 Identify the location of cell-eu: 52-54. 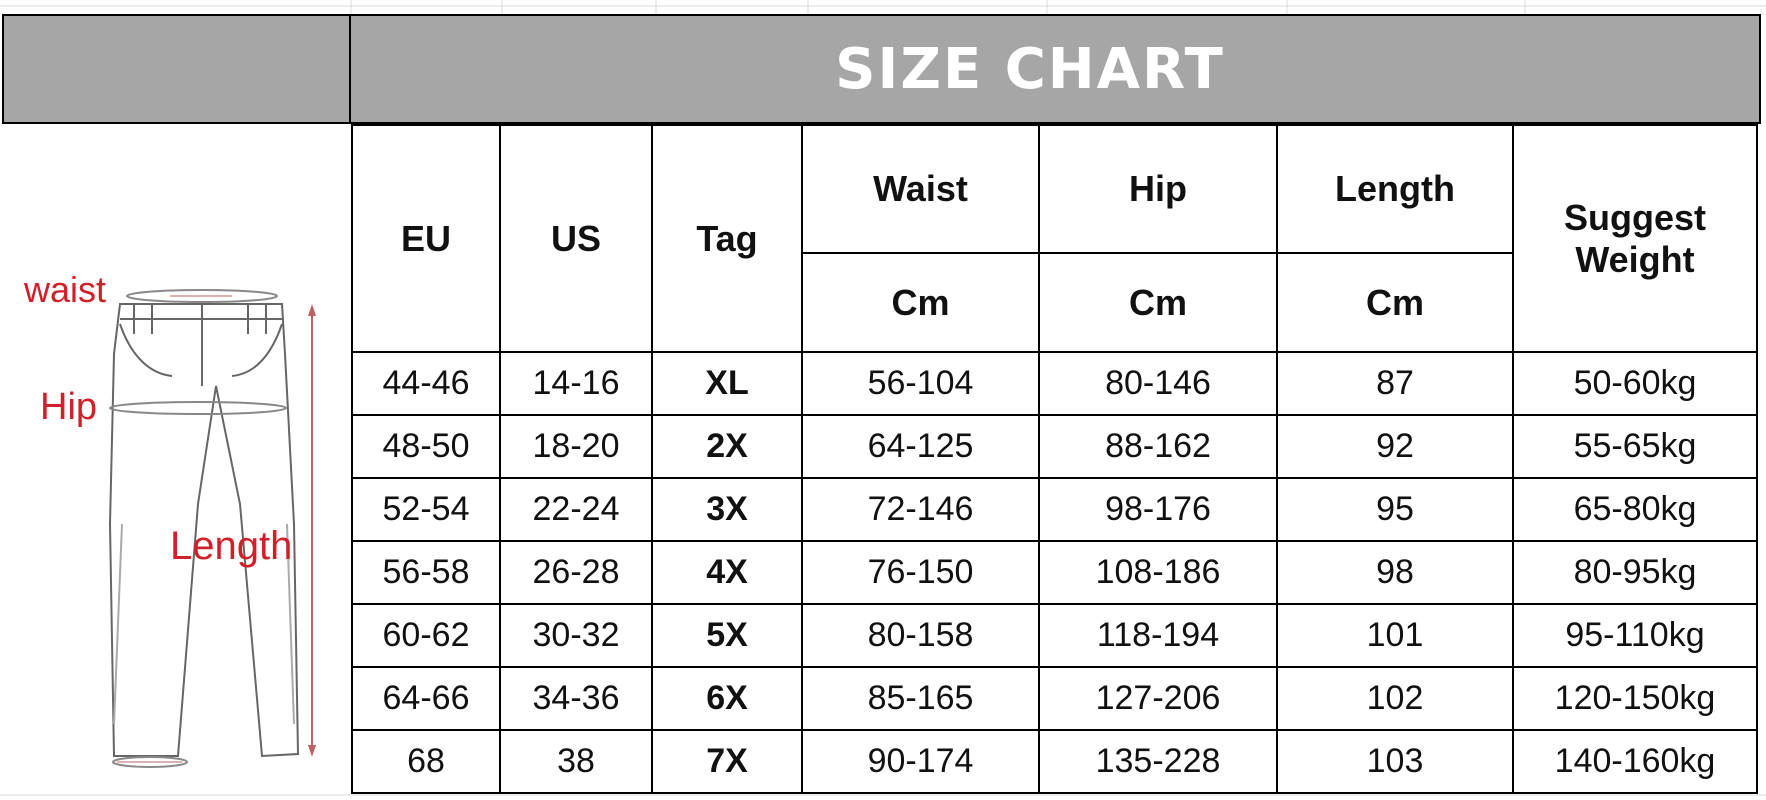
(426, 509).